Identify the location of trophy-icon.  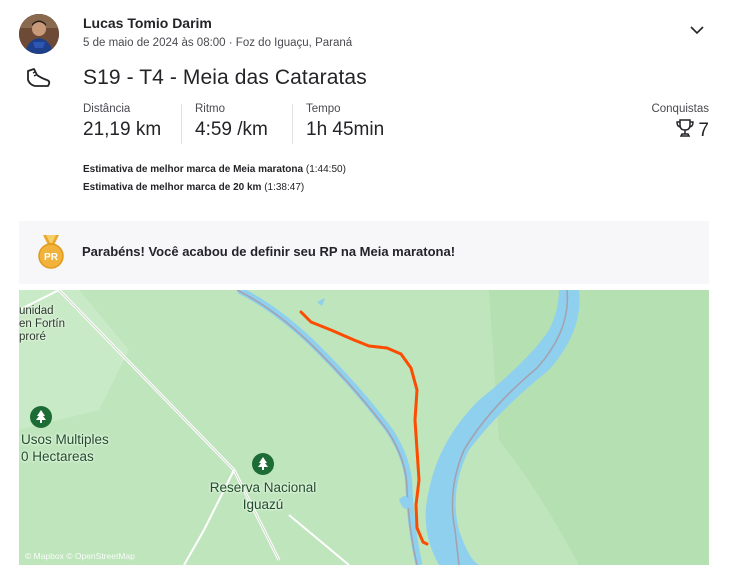
(685, 130).